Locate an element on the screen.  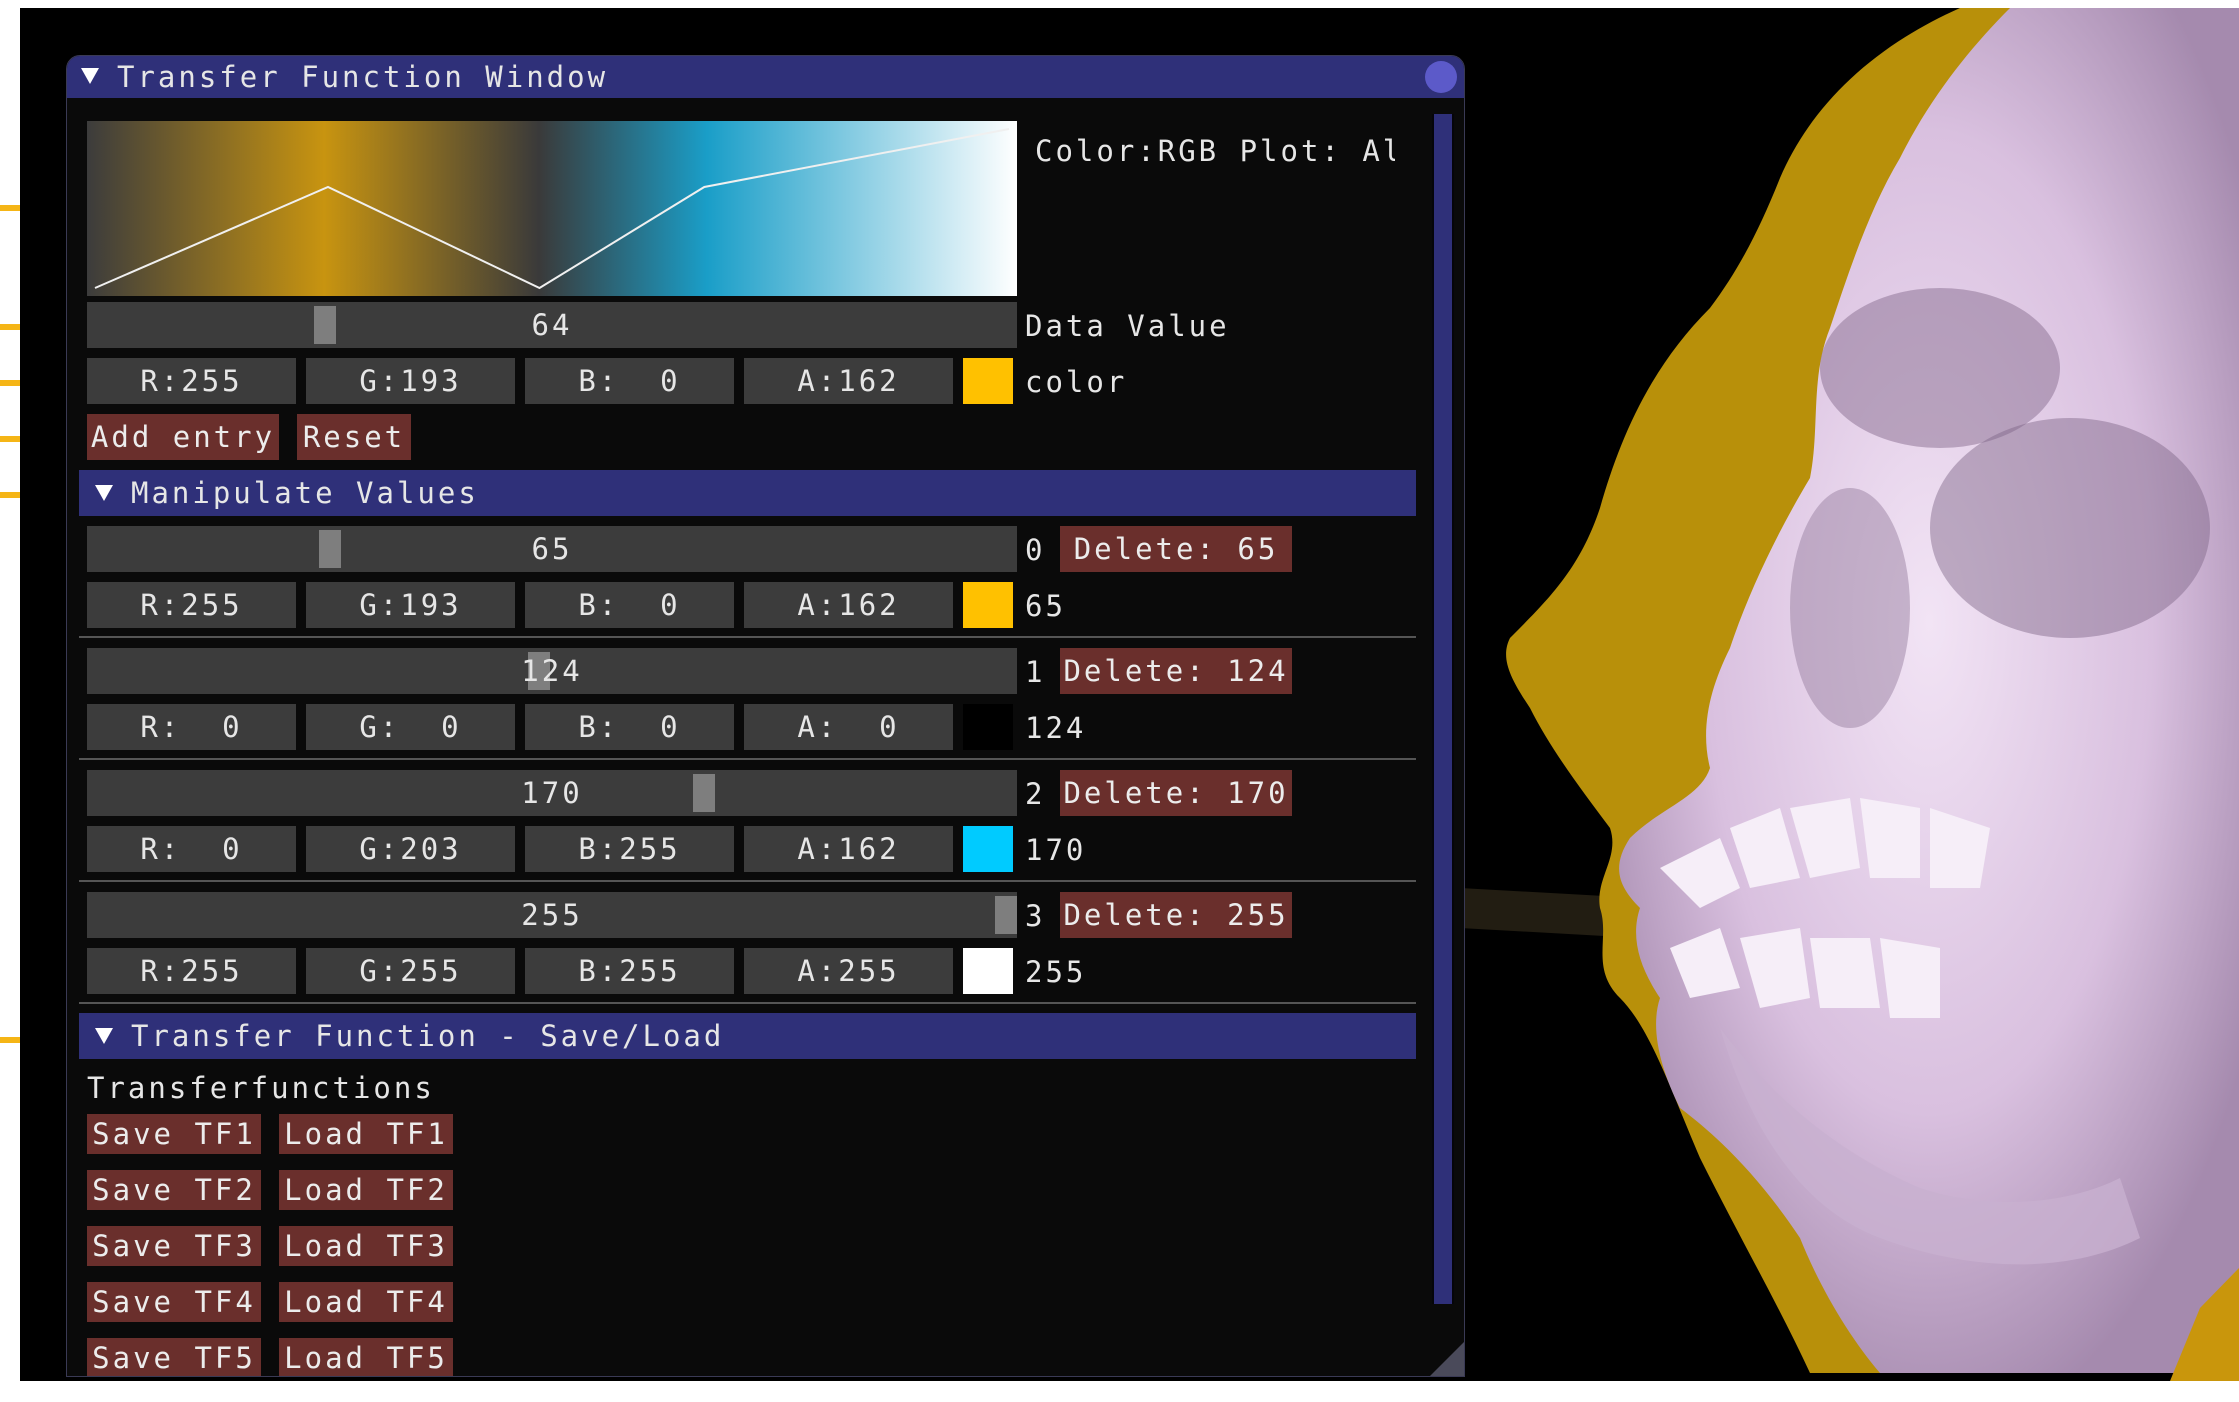
window-title-bar: Transfer Function Window is located at coordinates (765, 77).